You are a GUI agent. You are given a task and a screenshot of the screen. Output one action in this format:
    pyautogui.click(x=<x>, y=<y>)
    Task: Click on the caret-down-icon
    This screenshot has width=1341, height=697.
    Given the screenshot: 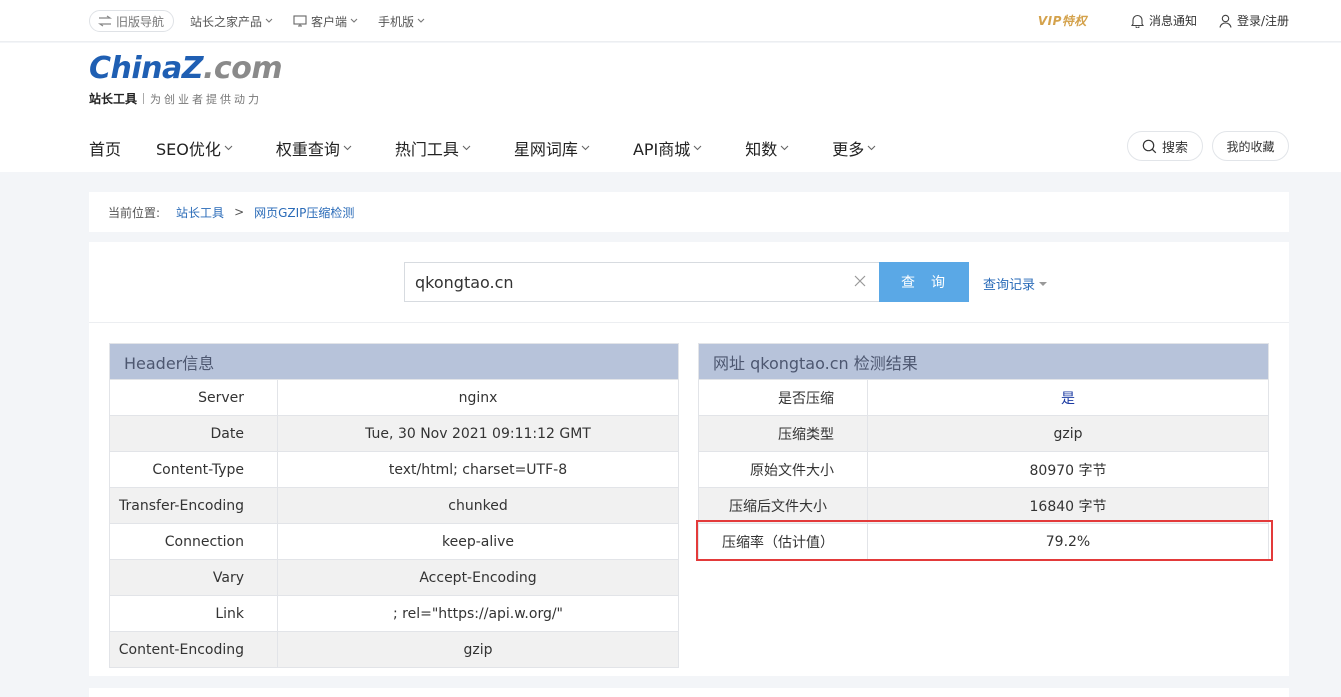 What is the action you would take?
    pyautogui.click(x=1043, y=283)
    